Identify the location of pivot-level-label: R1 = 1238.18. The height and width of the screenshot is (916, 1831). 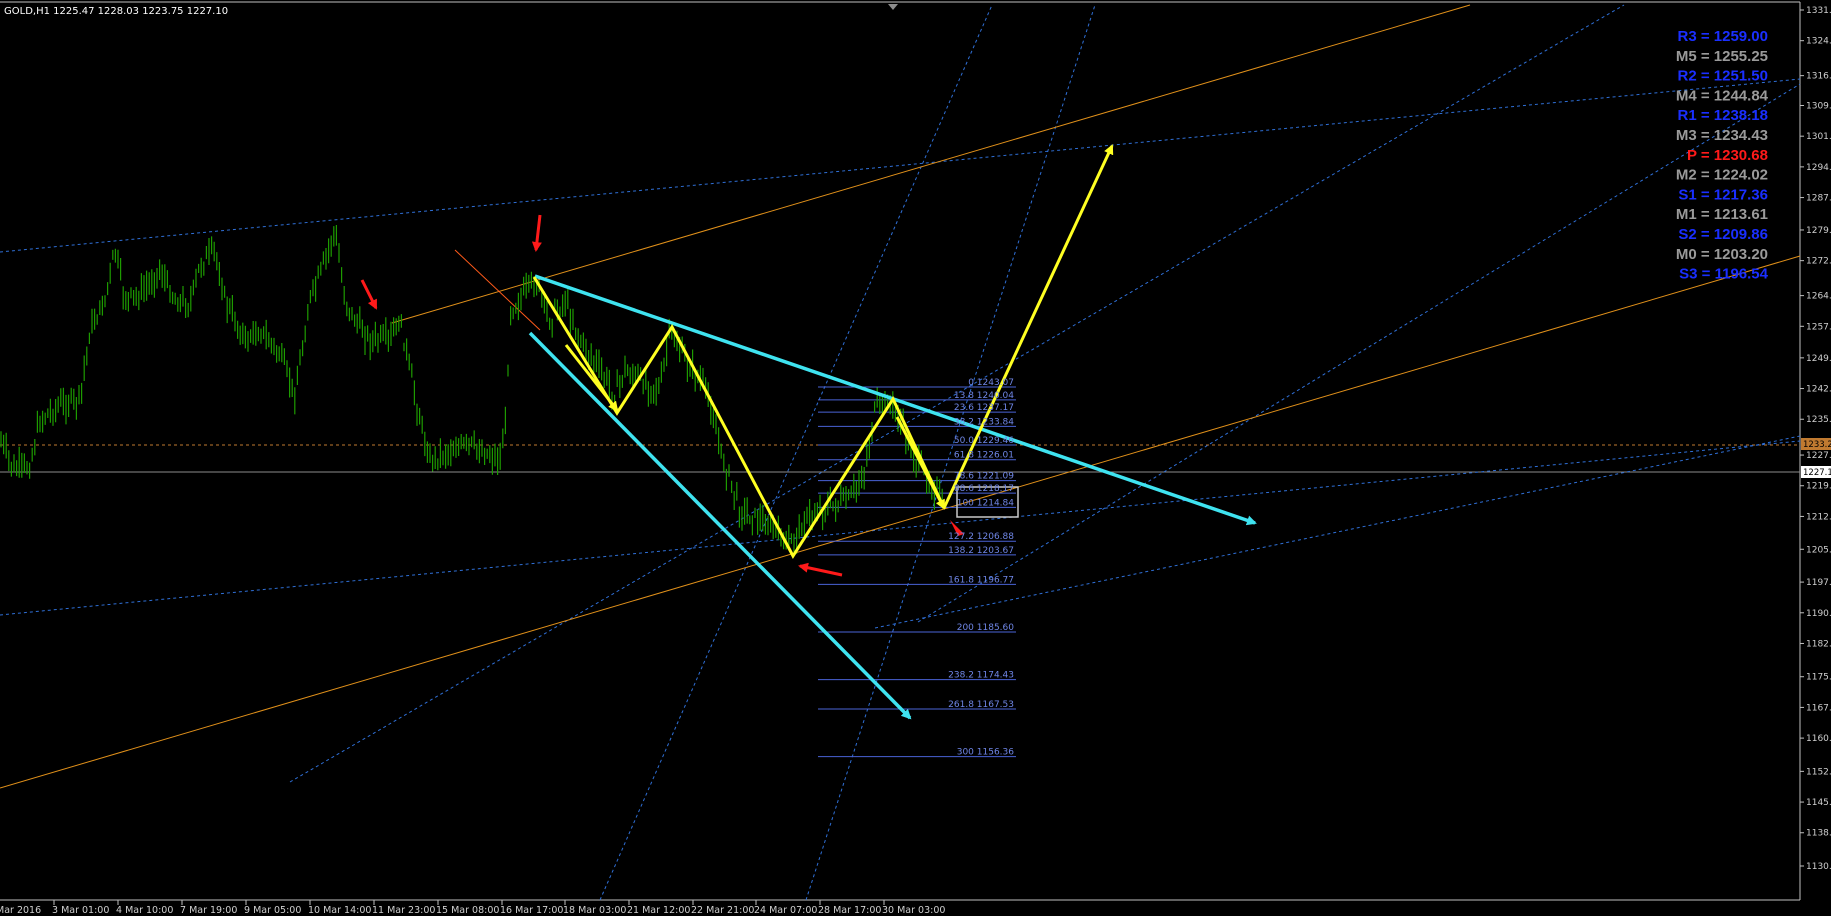
(1723, 115).